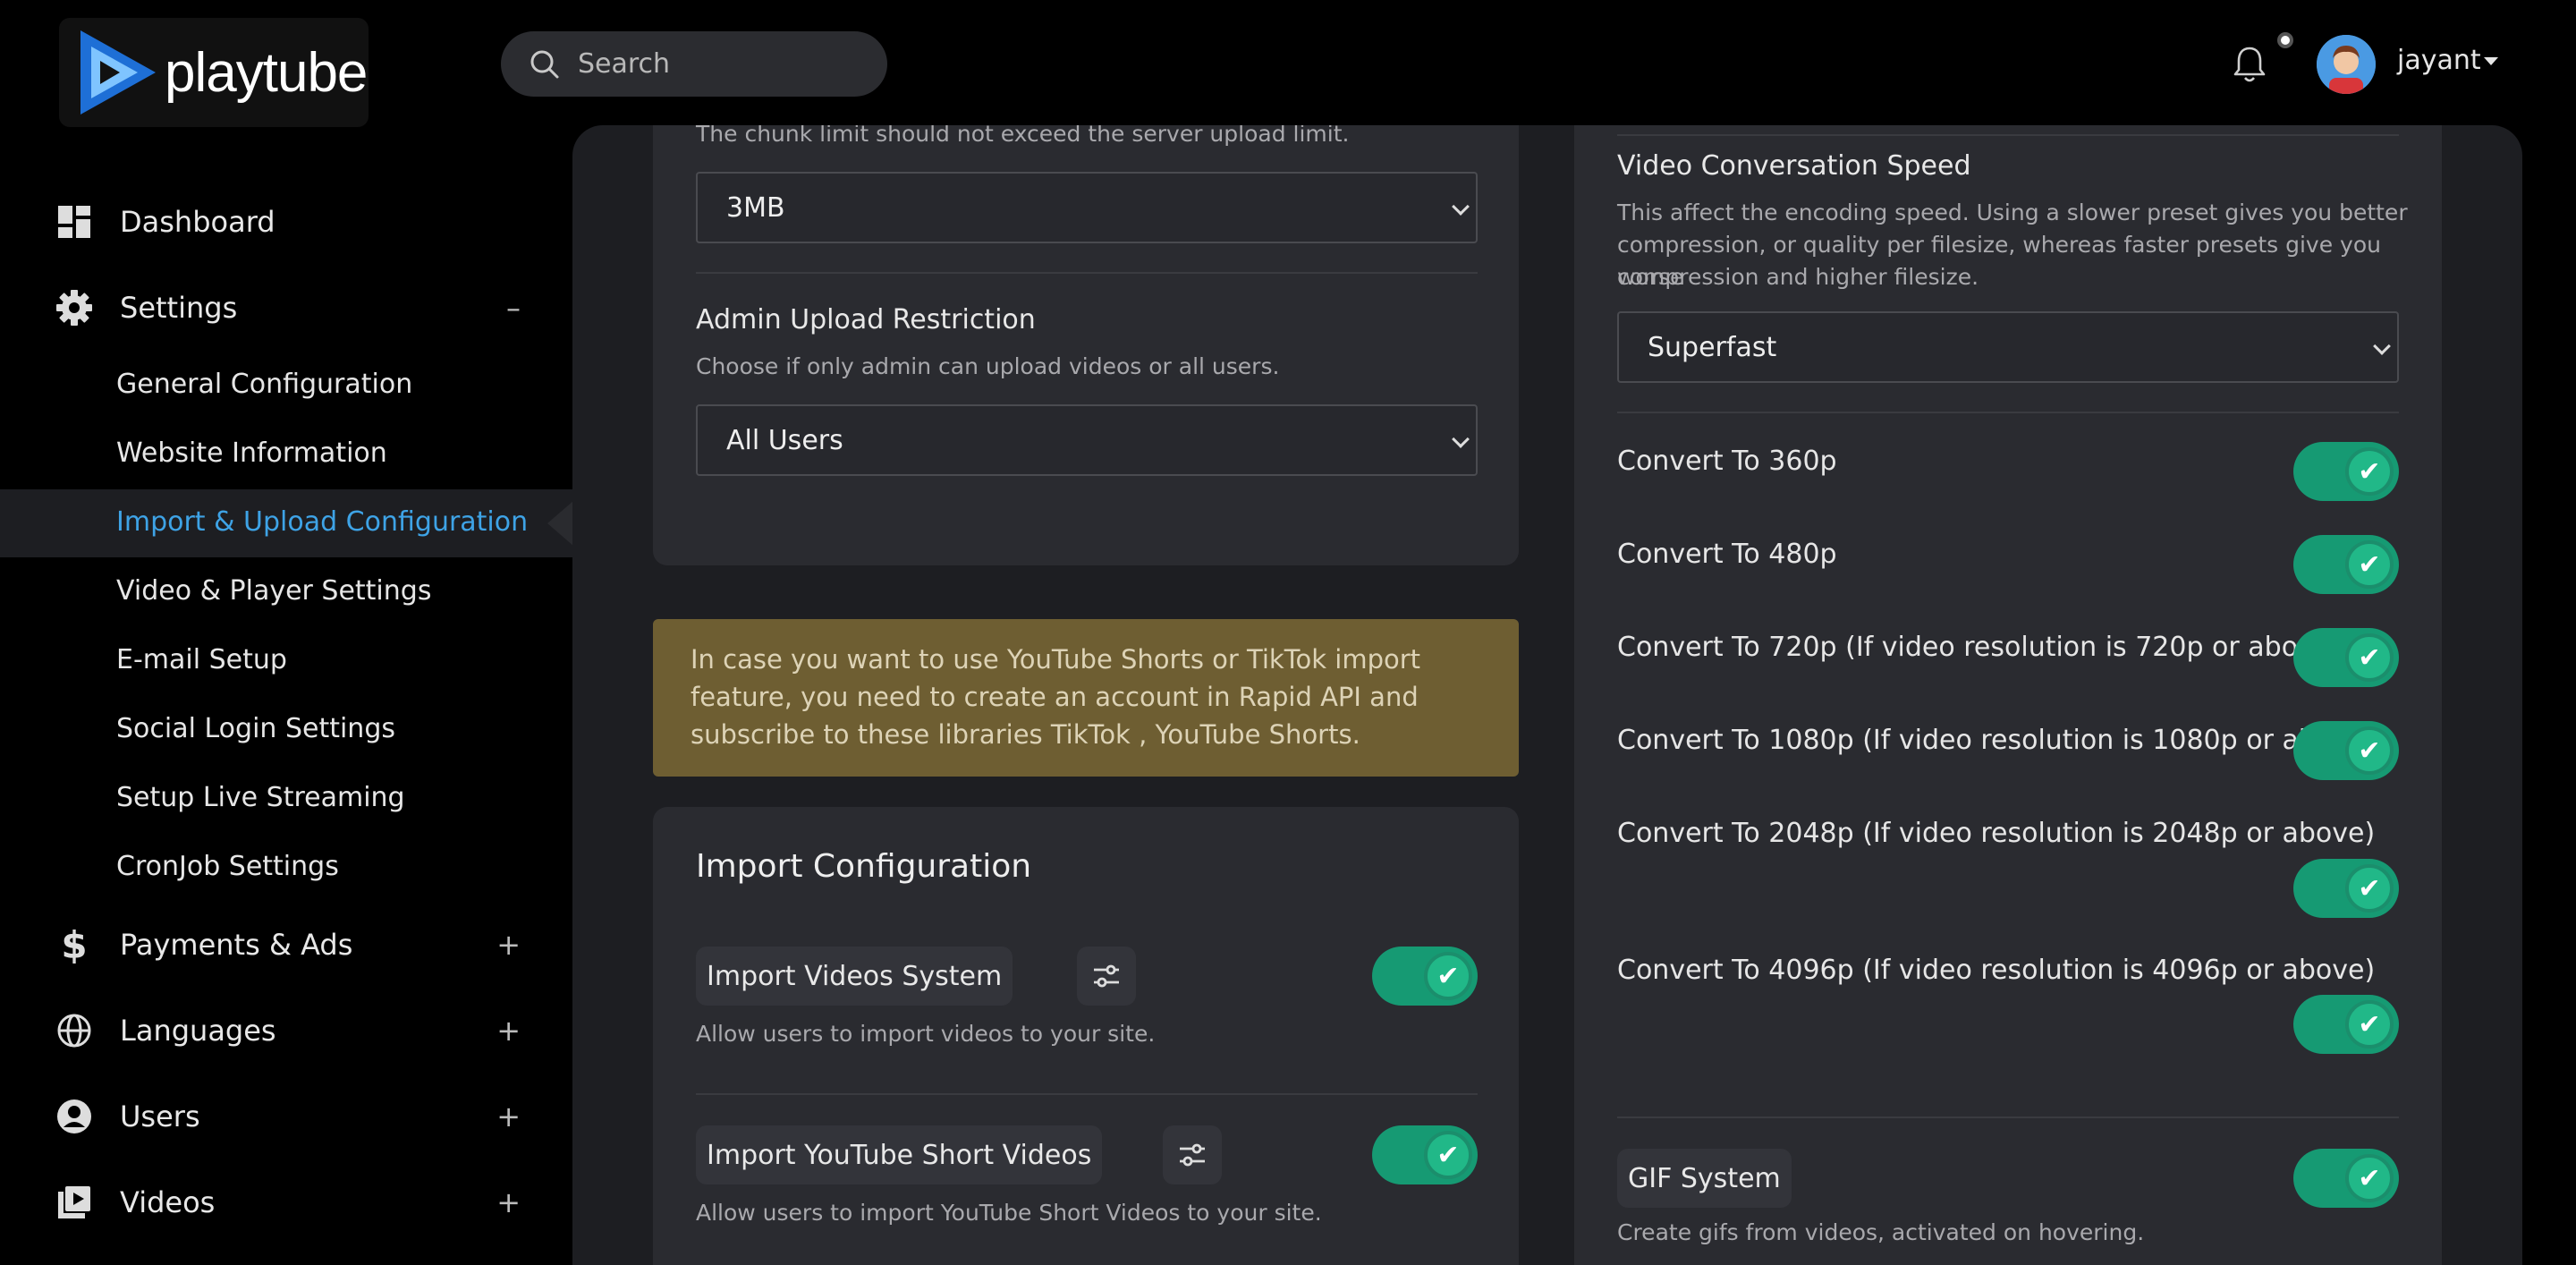 The width and height of the screenshot is (2576, 1265). What do you see at coordinates (160, 1116) in the screenshot?
I see `sidebar-item-label: Users` at bounding box center [160, 1116].